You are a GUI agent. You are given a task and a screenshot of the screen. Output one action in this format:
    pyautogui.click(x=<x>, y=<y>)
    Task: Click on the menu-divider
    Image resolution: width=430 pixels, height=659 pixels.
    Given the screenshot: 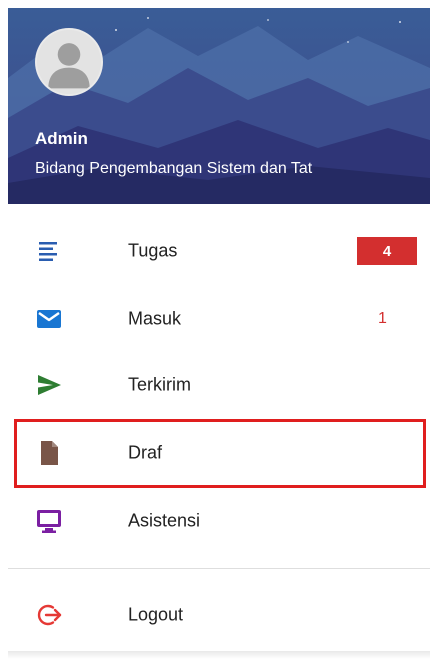 What is the action you would take?
    pyautogui.click(x=219, y=568)
    